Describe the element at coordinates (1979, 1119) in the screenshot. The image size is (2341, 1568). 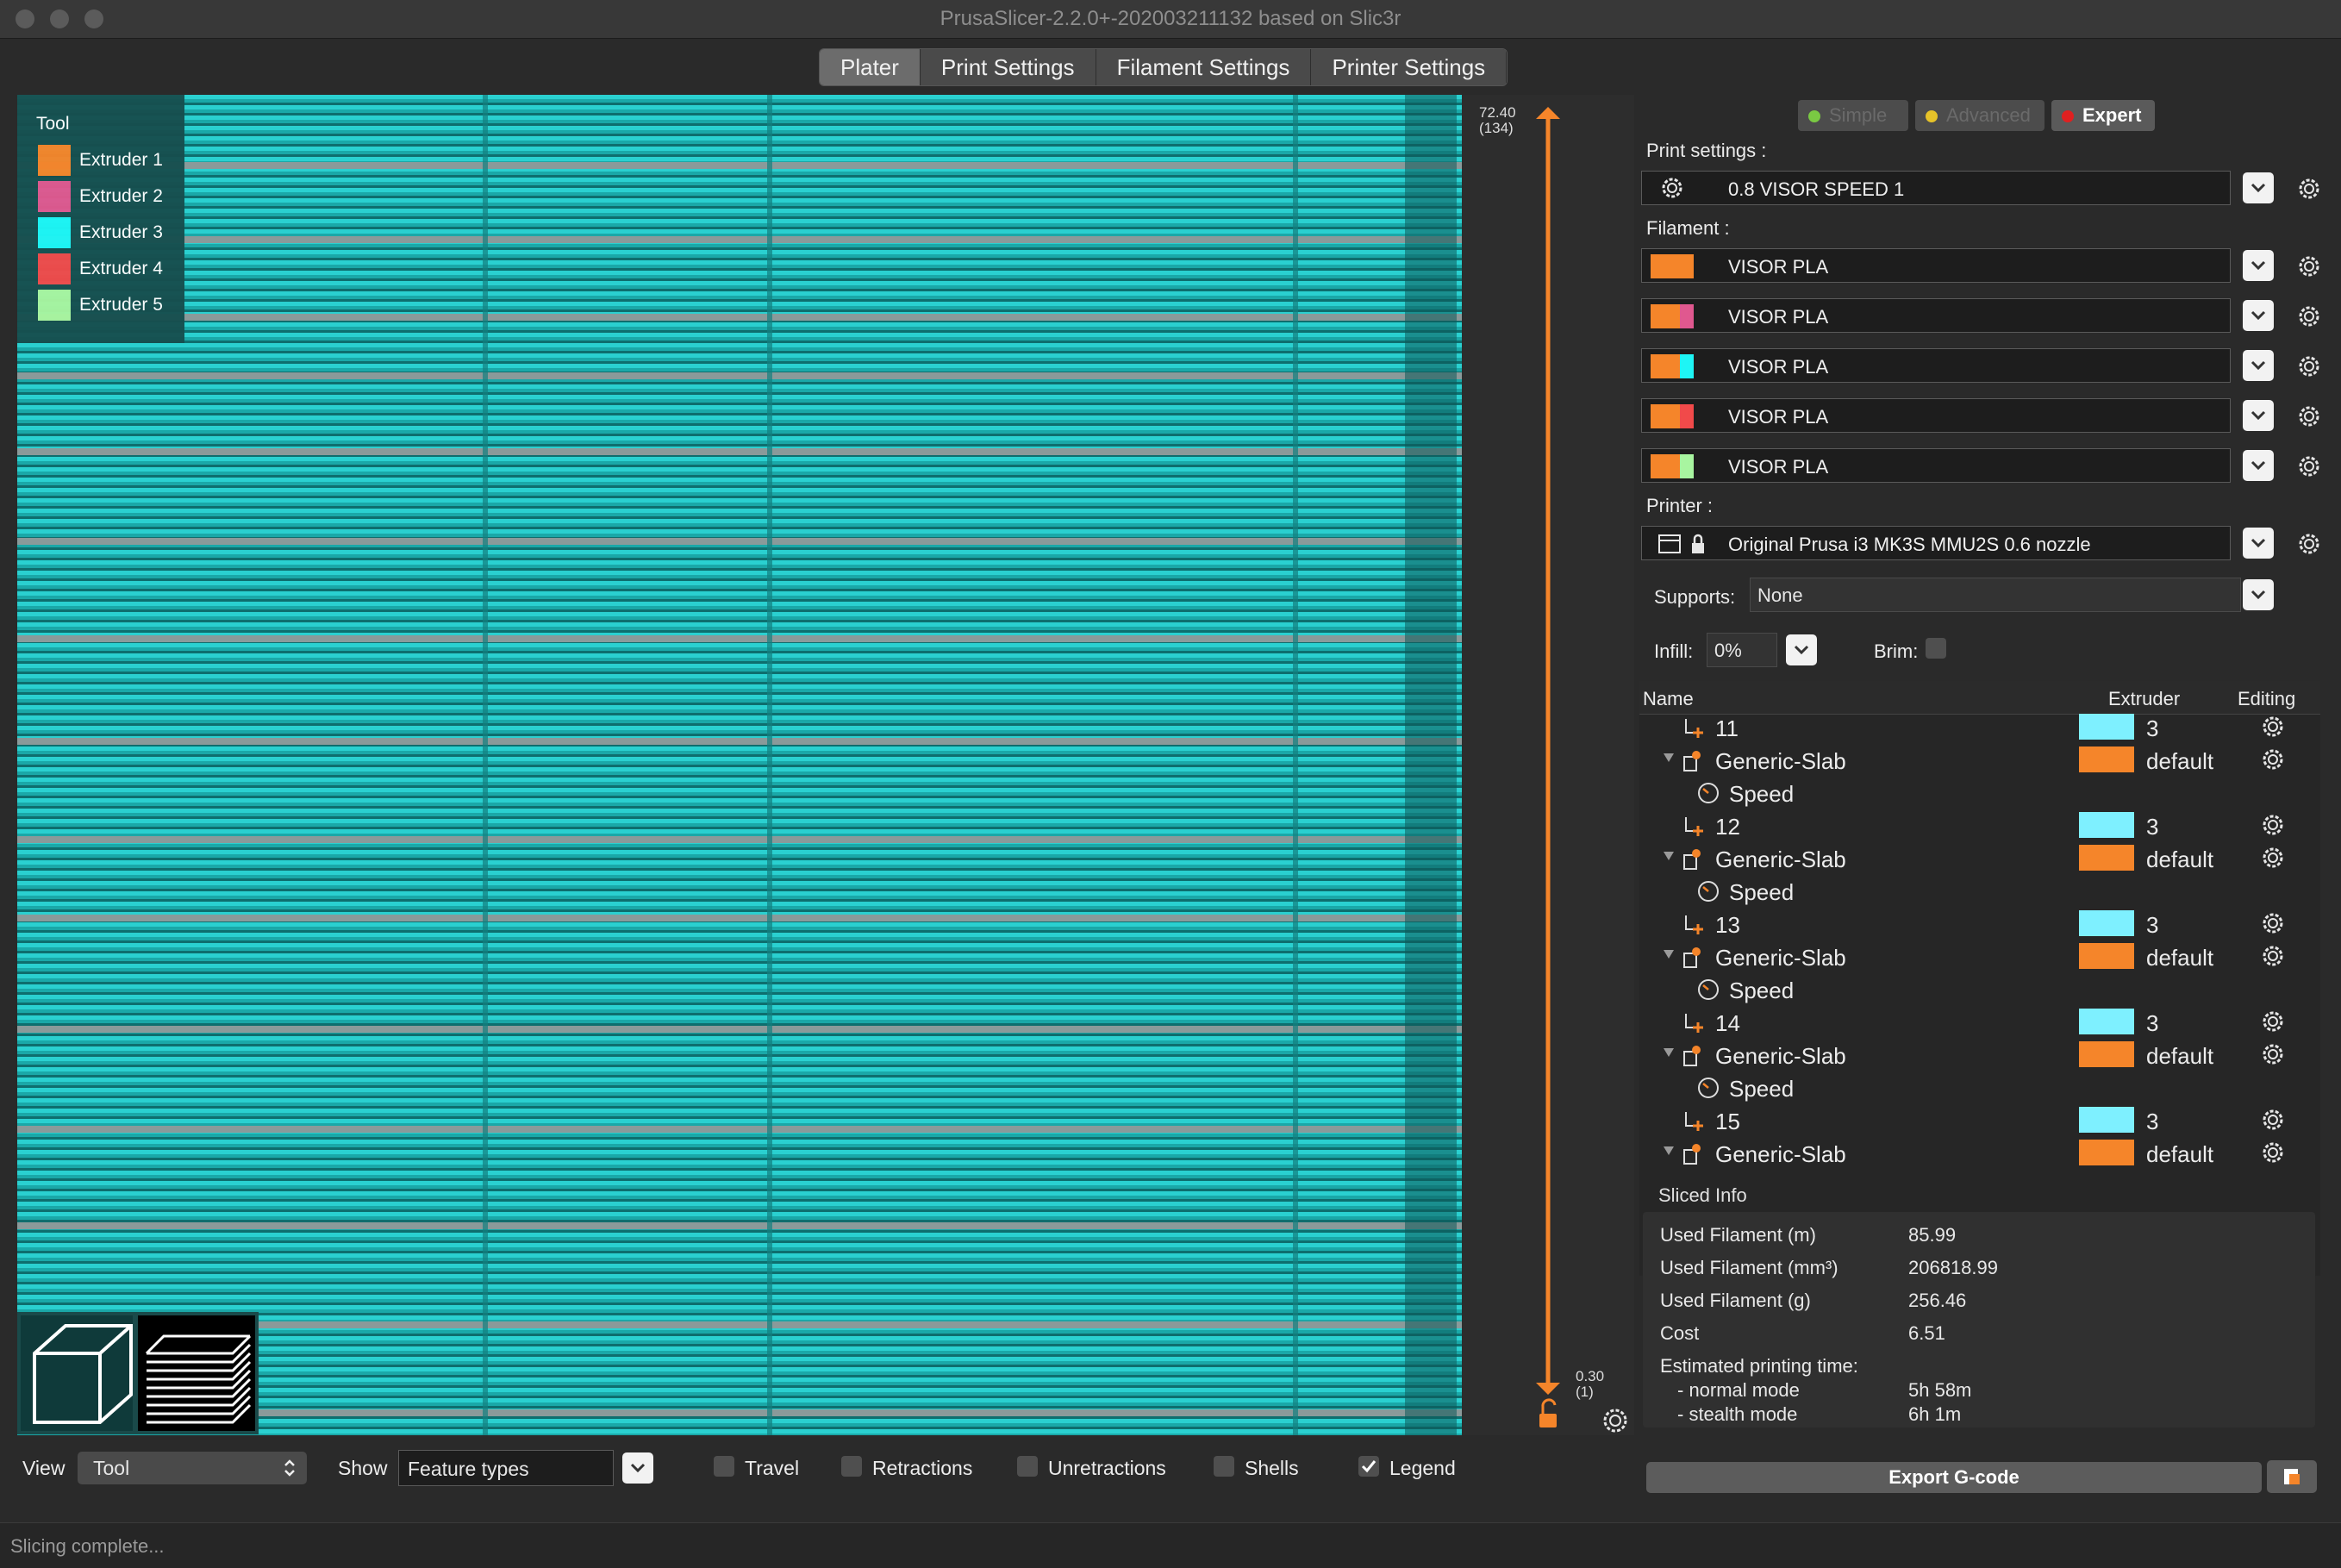
I see `object-row-part: 15 3` at that location.